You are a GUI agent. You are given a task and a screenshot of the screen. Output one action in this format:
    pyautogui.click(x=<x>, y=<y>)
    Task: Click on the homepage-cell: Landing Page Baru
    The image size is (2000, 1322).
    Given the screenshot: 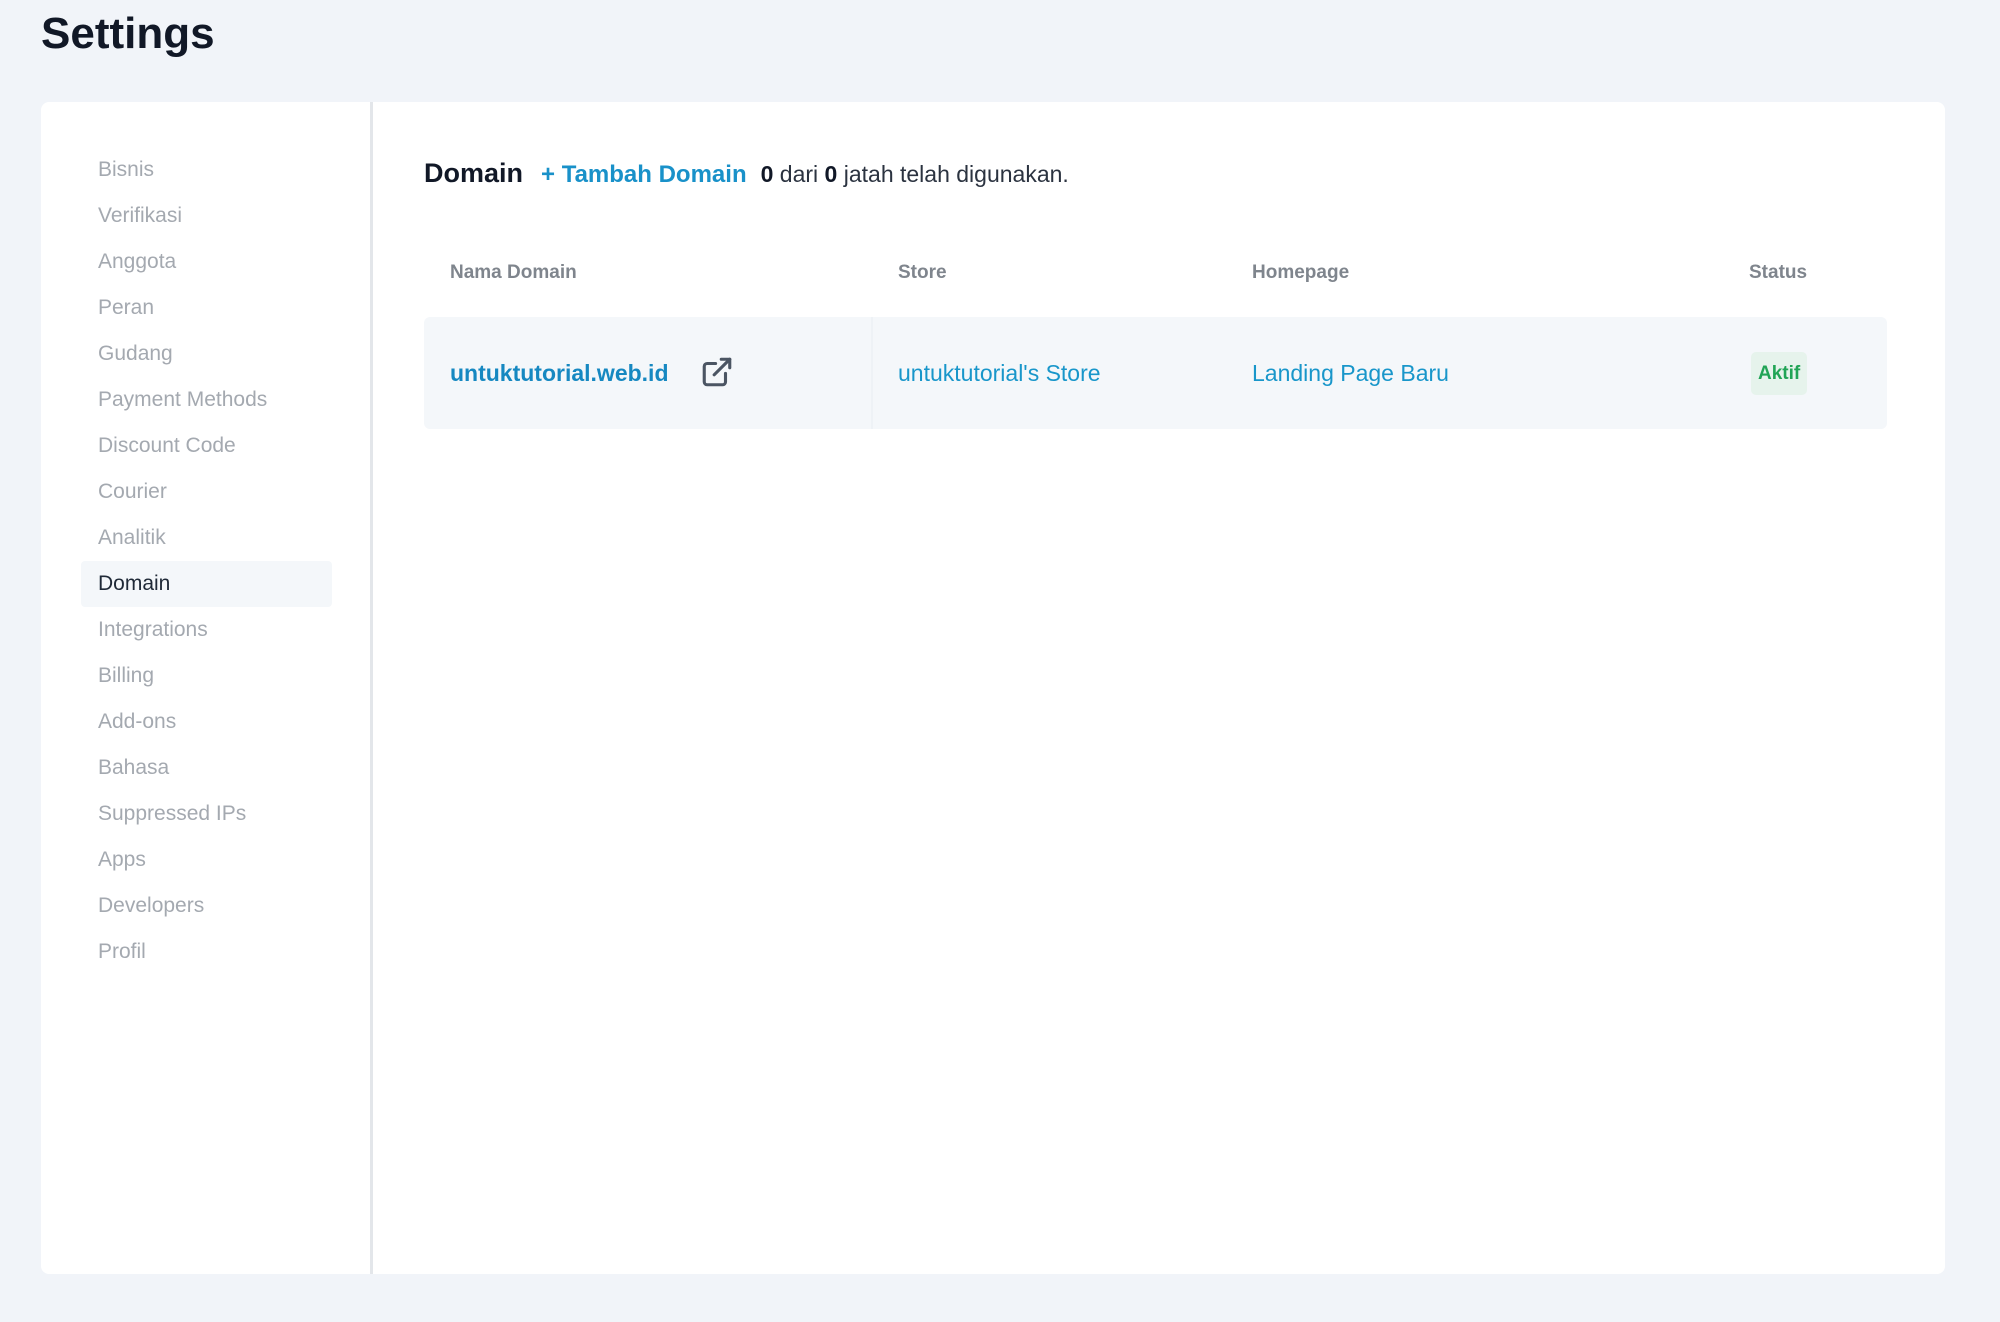 What is the action you would take?
    pyautogui.click(x=1350, y=373)
    